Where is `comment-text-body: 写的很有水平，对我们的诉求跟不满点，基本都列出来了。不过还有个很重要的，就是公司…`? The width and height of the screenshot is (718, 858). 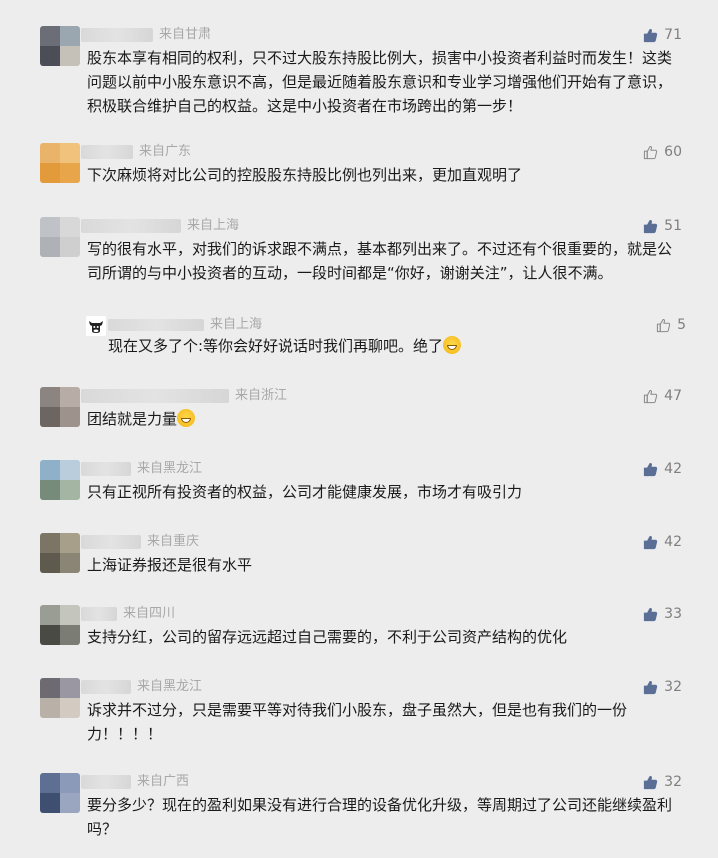 comment-text-body: 写的很有水平，对我们的诉求跟不满点，基本都列出来了。不过还有个很重要的，就是公司… is located at coordinates (380, 261).